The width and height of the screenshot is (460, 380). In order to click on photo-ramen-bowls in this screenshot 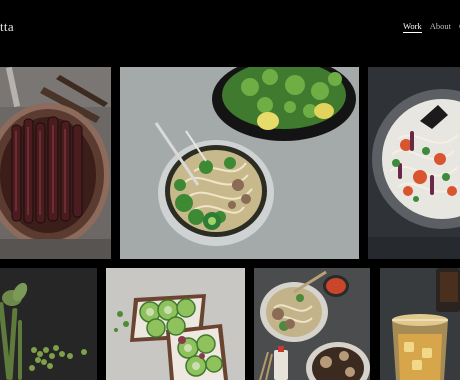, I will do `click(312, 324)`.